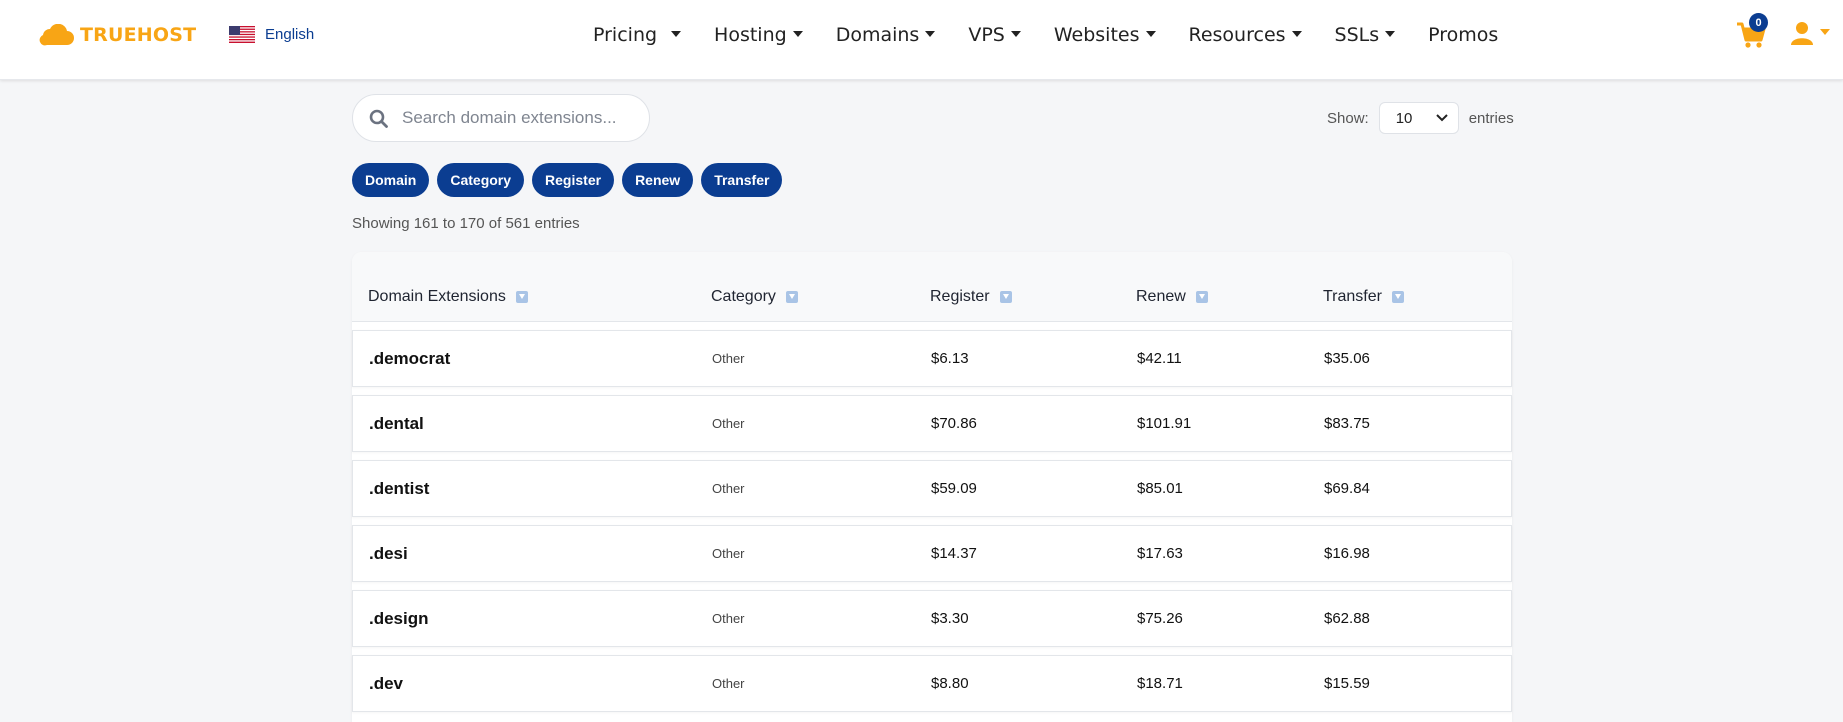 This screenshot has height=722, width=1843. I want to click on search-input, so click(512, 118).